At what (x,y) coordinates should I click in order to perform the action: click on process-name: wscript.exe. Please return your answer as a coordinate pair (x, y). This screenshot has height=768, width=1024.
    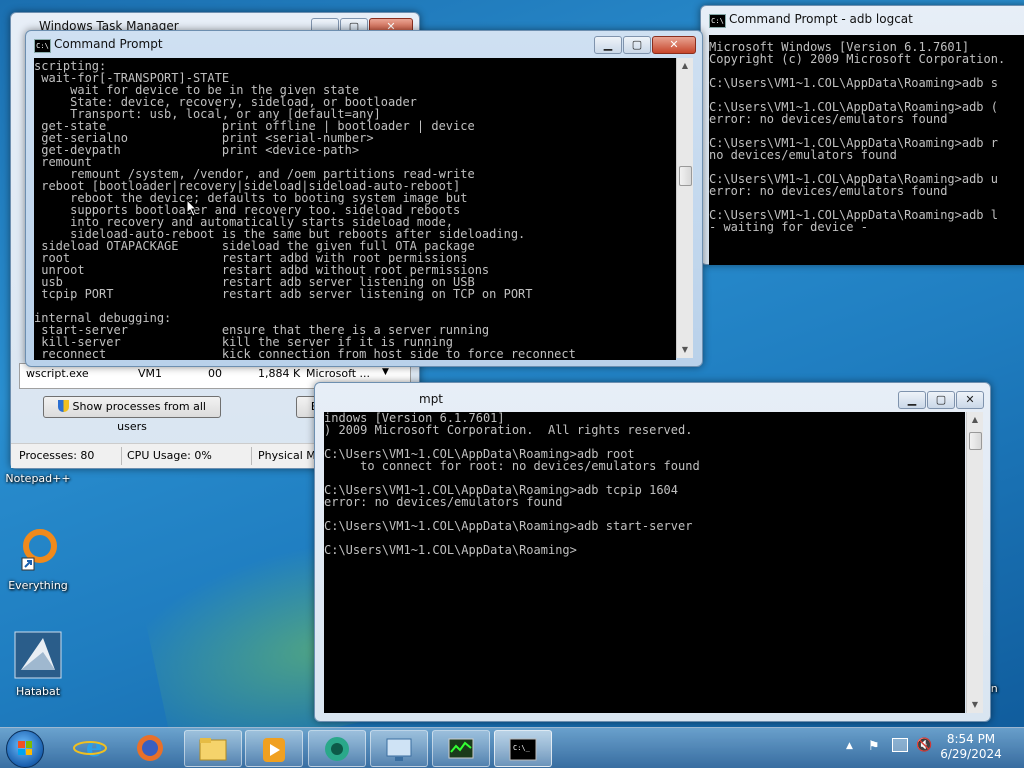
    Looking at the image, I should click on (57, 373).